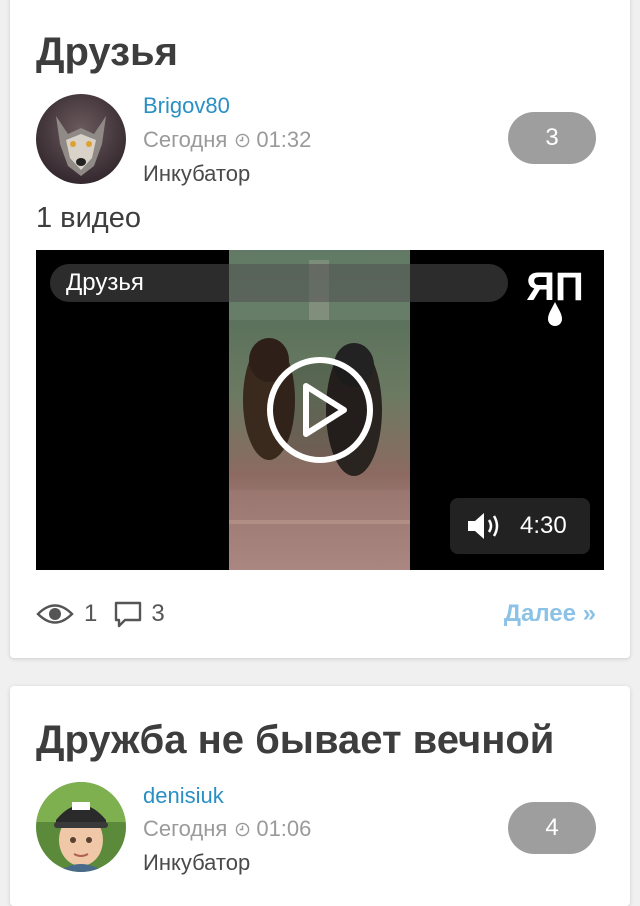 The height and width of the screenshot is (906, 640). Describe the element at coordinates (186, 106) in the screenshot. I see `author-link: Brigov80` at that location.